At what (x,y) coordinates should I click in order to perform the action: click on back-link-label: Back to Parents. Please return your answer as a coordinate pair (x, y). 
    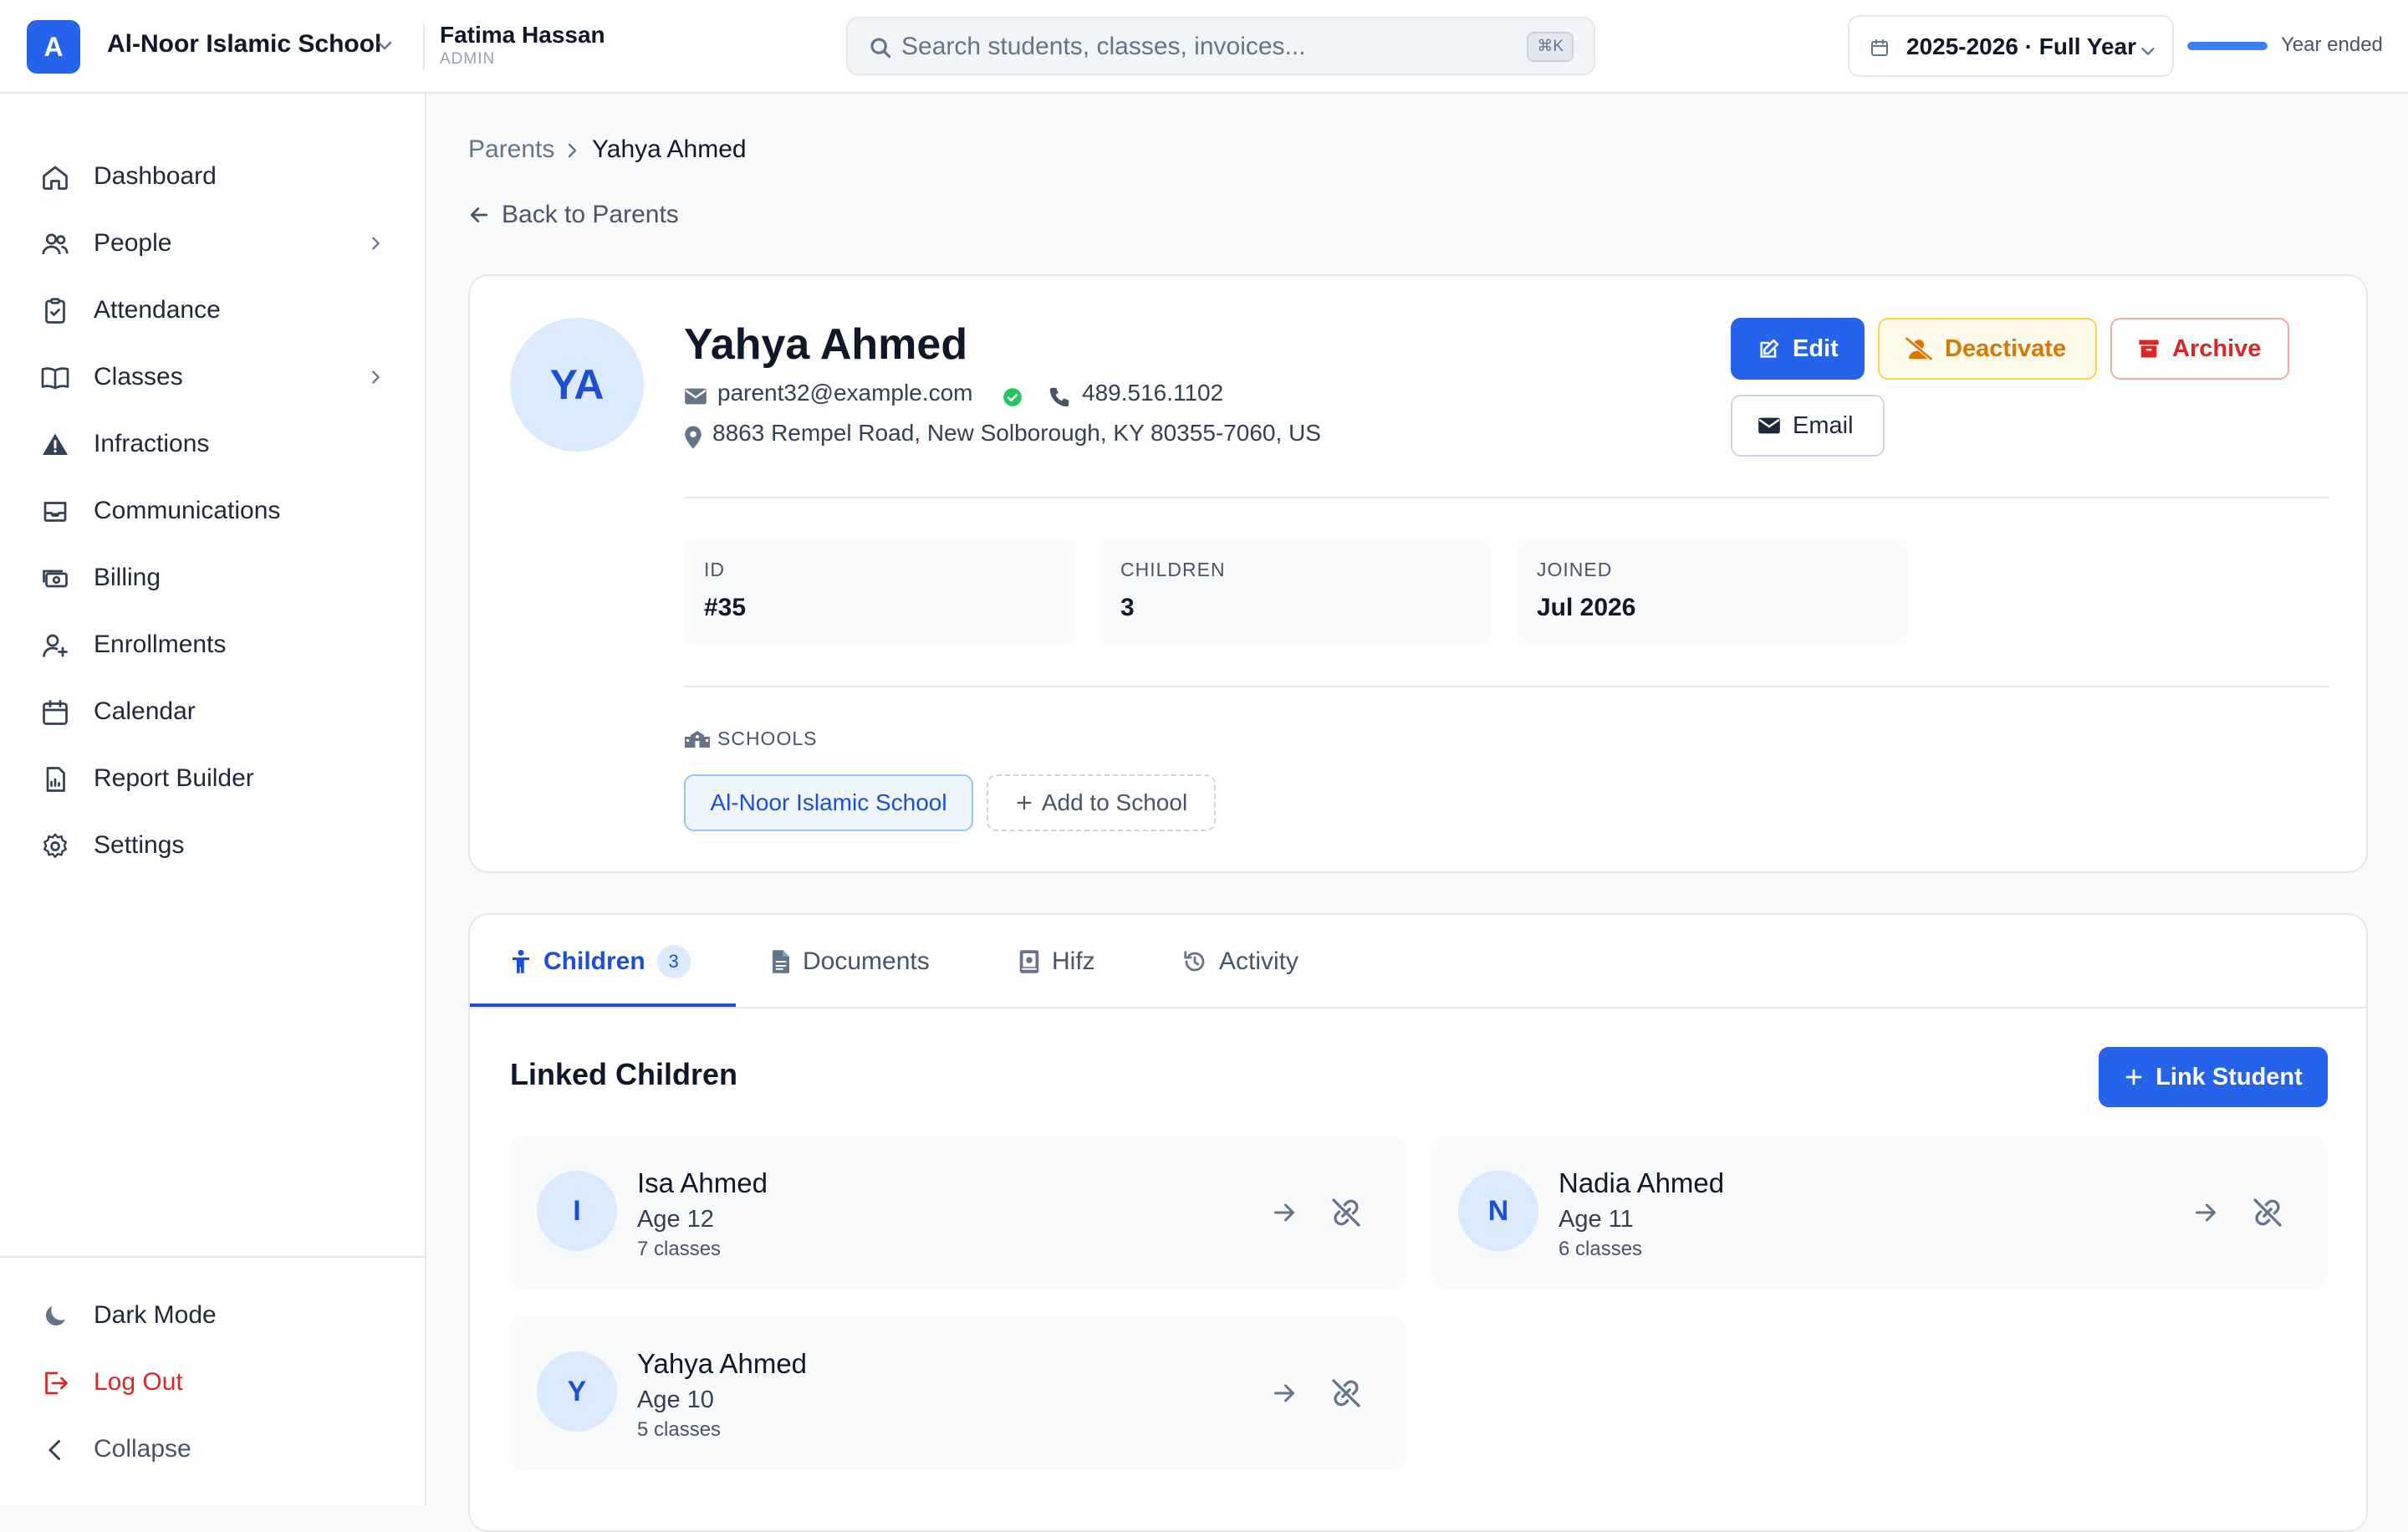
    Looking at the image, I should click on (591, 214).